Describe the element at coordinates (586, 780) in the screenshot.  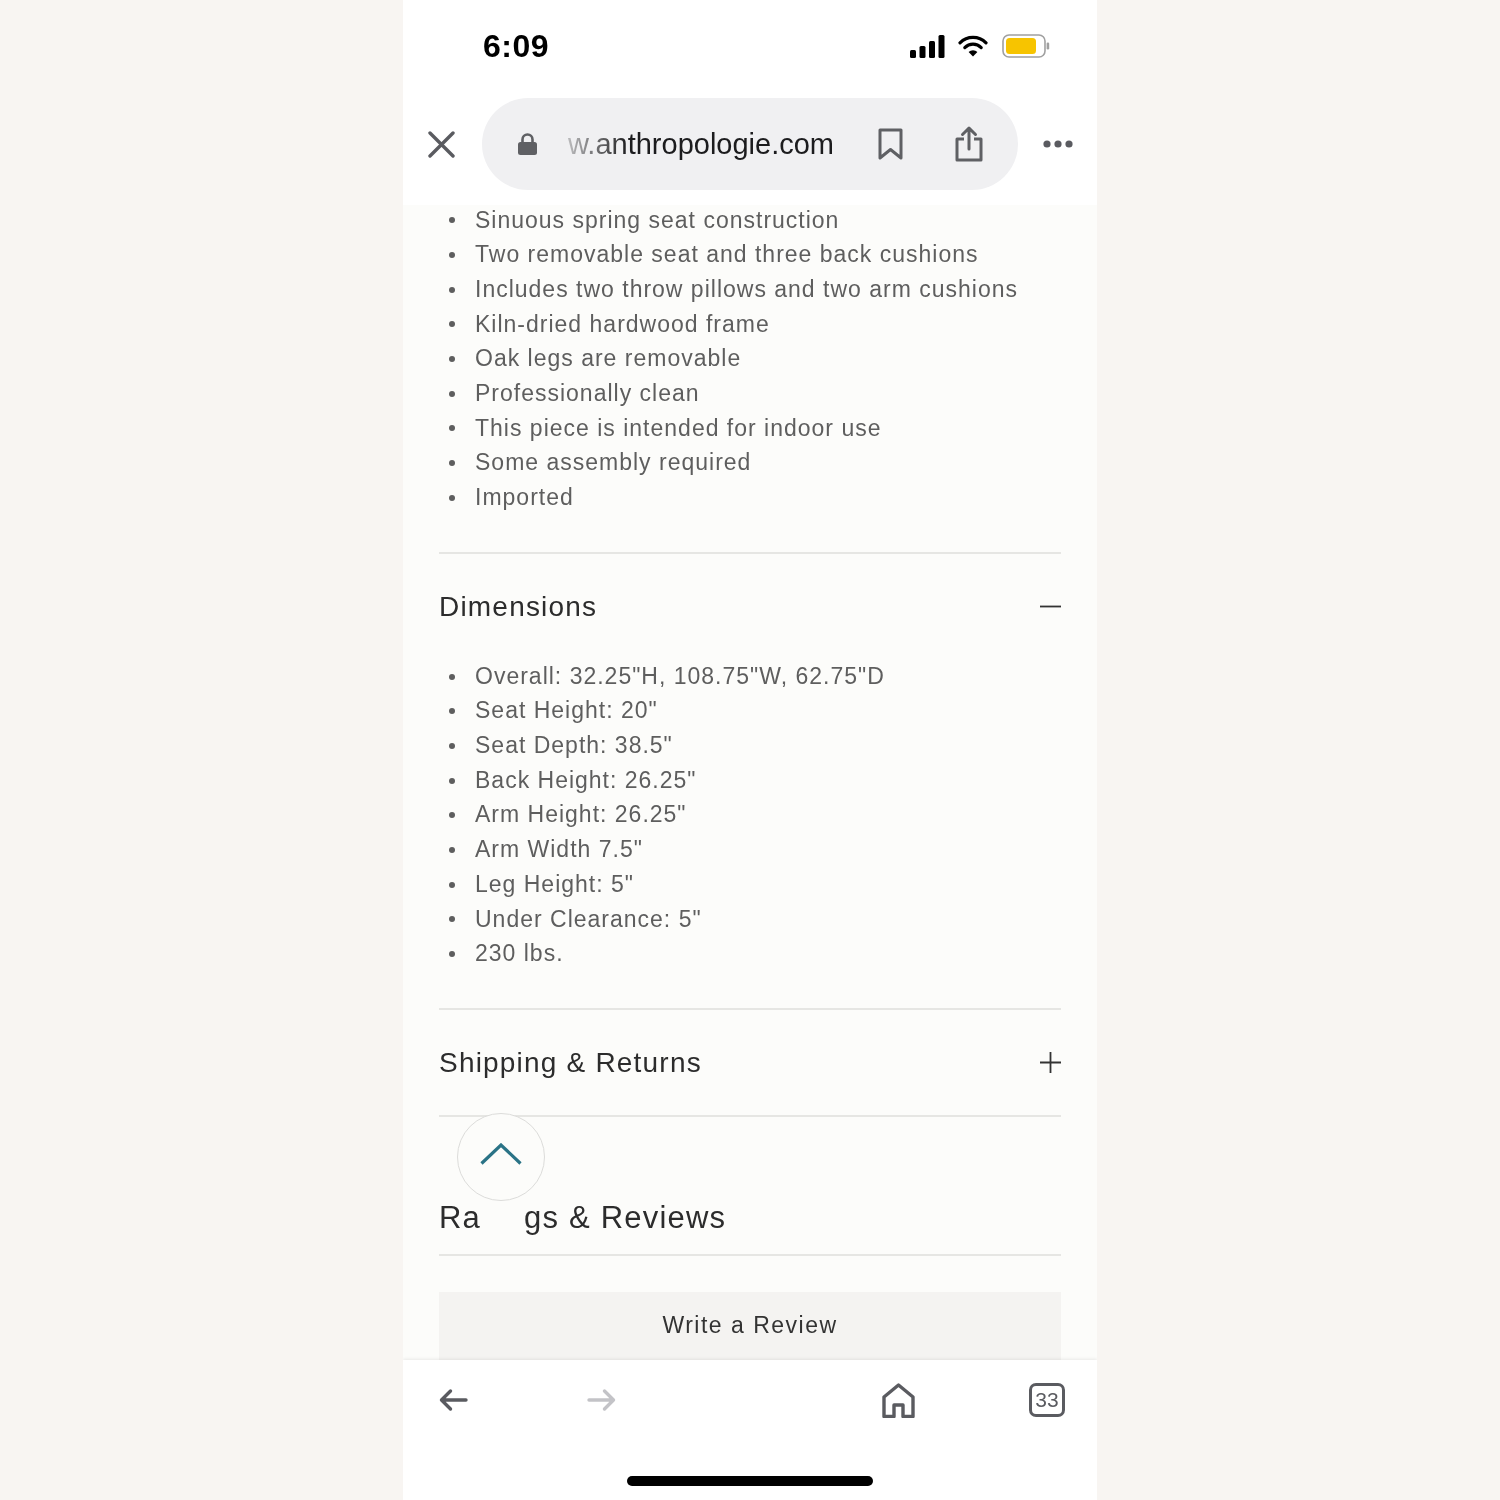
I see `dimension-text: Back Height: 26.25"` at that location.